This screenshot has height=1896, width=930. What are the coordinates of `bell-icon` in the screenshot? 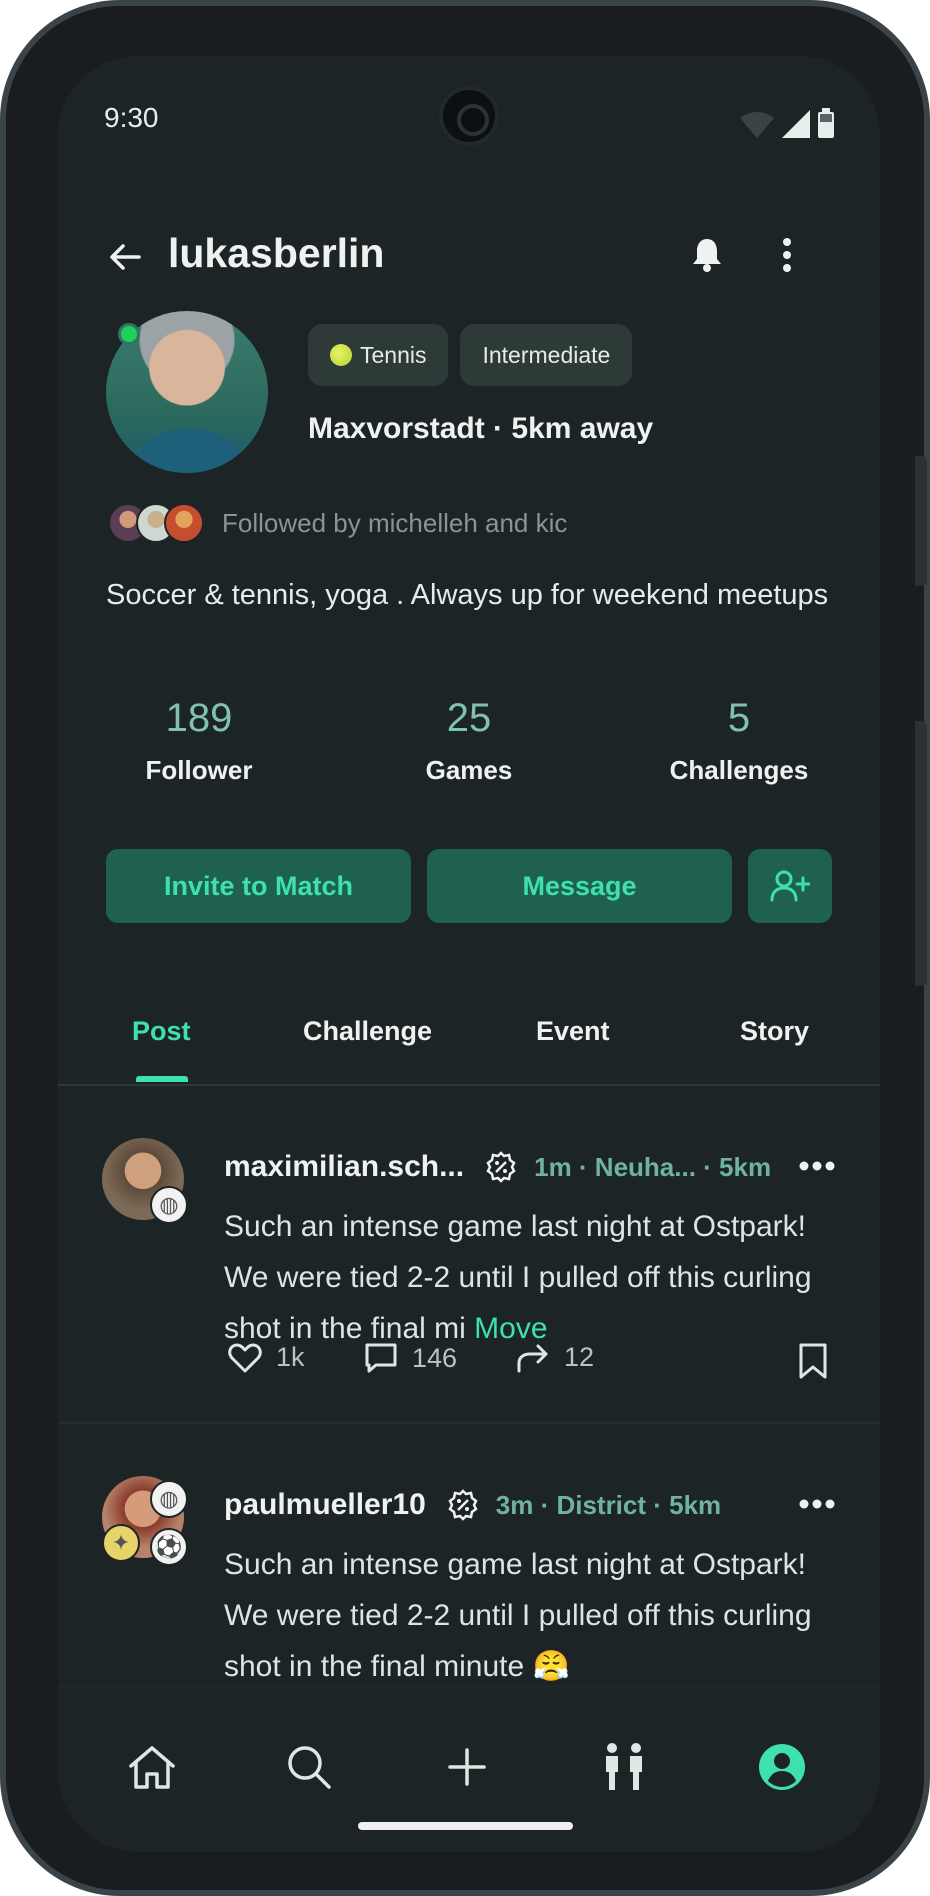 It's located at (707, 255).